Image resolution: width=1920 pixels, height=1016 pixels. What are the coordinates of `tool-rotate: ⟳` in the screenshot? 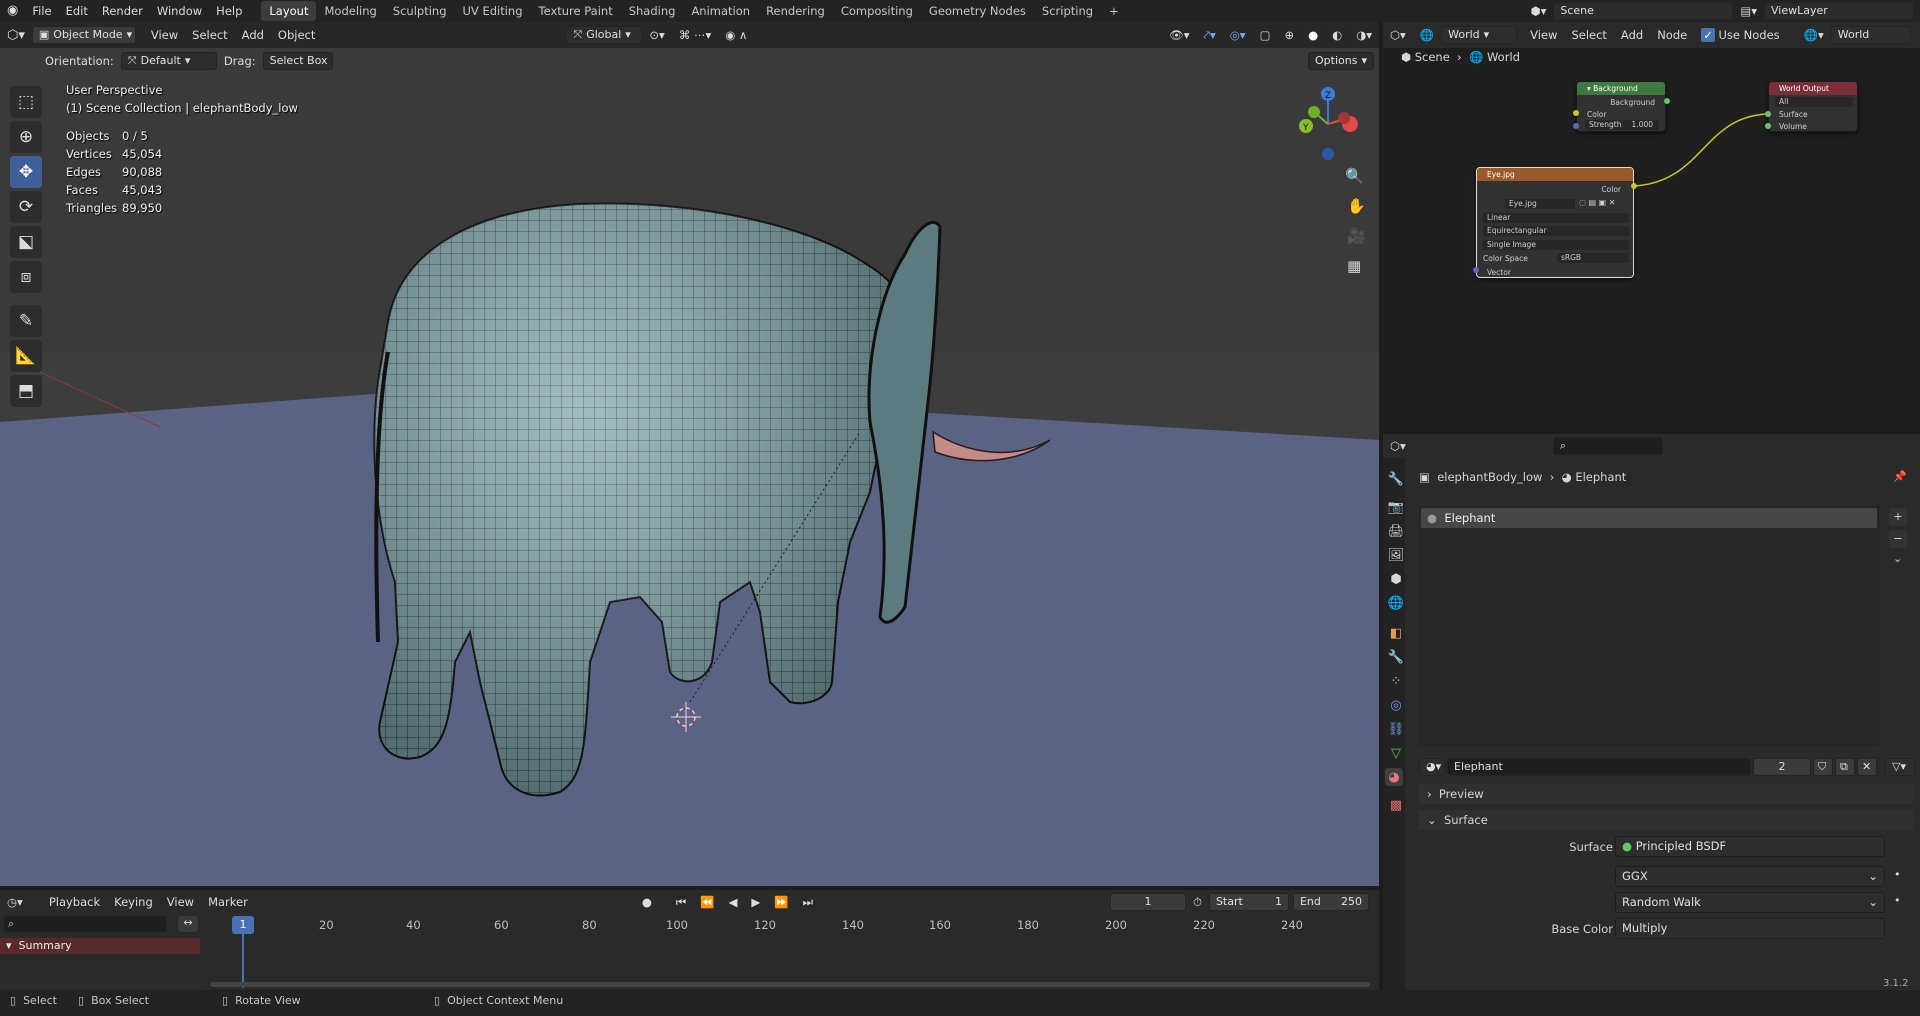 It's located at (26, 207).